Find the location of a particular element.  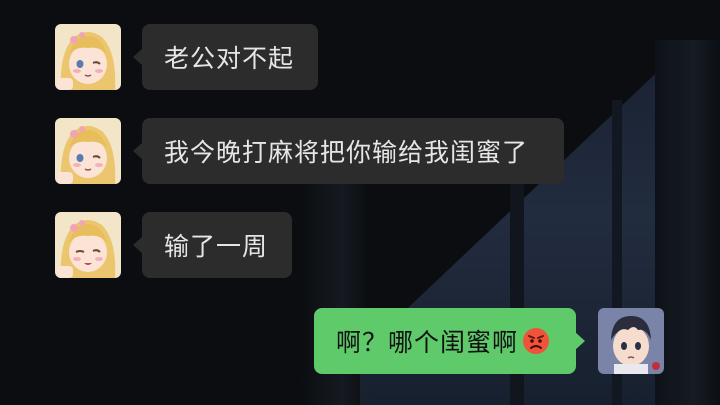

message-bubble: 输了一周 is located at coordinates (212, 245).